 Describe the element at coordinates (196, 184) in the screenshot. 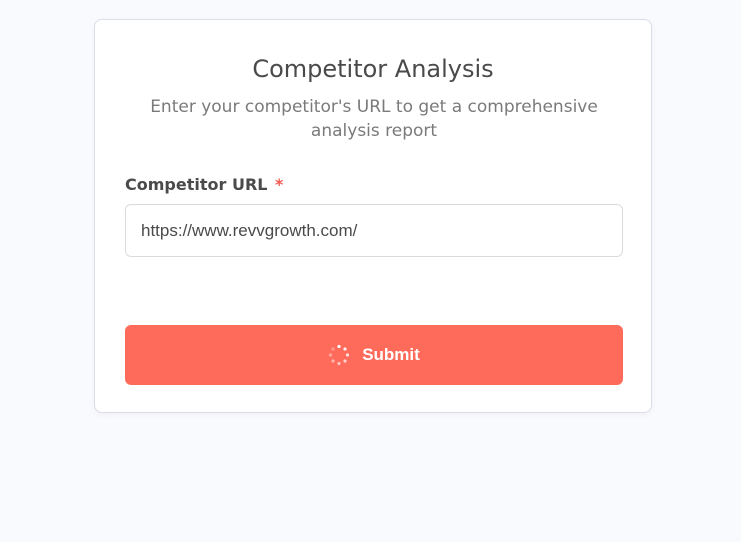

I see `competitor-url-label-text: Competitor URL` at that location.